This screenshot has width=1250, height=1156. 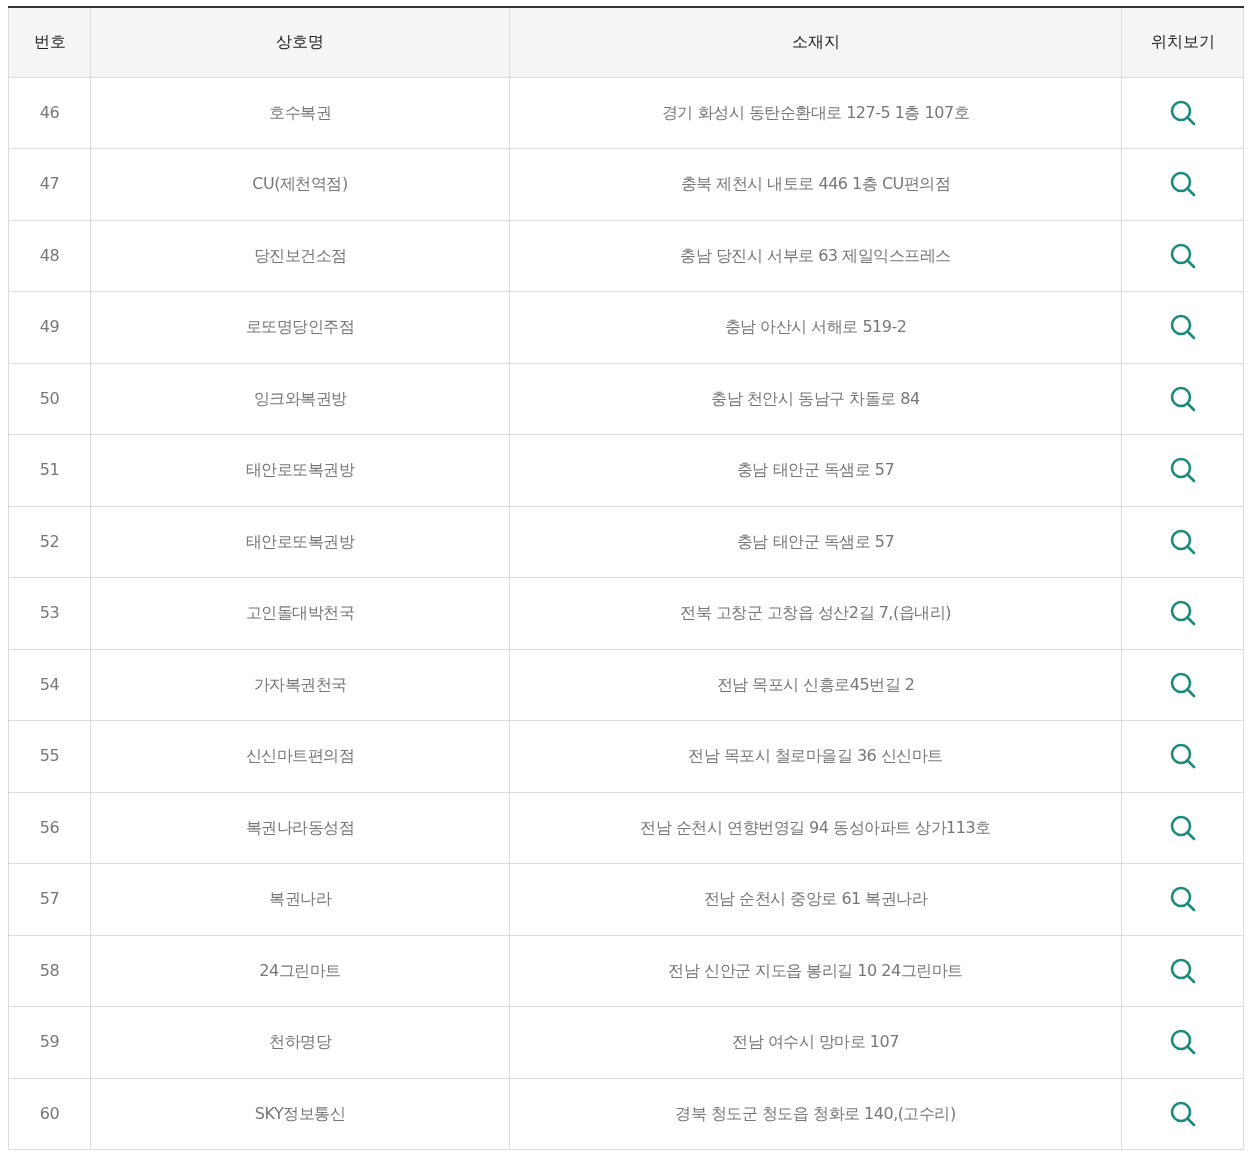 What do you see at coordinates (49, 470) in the screenshot?
I see `row-number: 51` at bounding box center [49, 470].